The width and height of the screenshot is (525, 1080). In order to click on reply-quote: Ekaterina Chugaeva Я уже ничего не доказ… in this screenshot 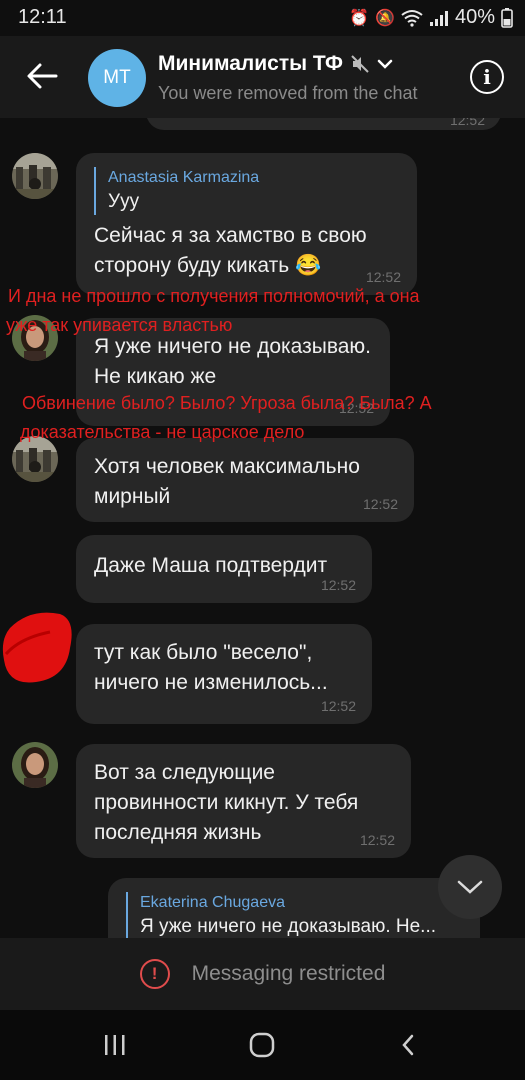, I will do `click(294, 915)`.